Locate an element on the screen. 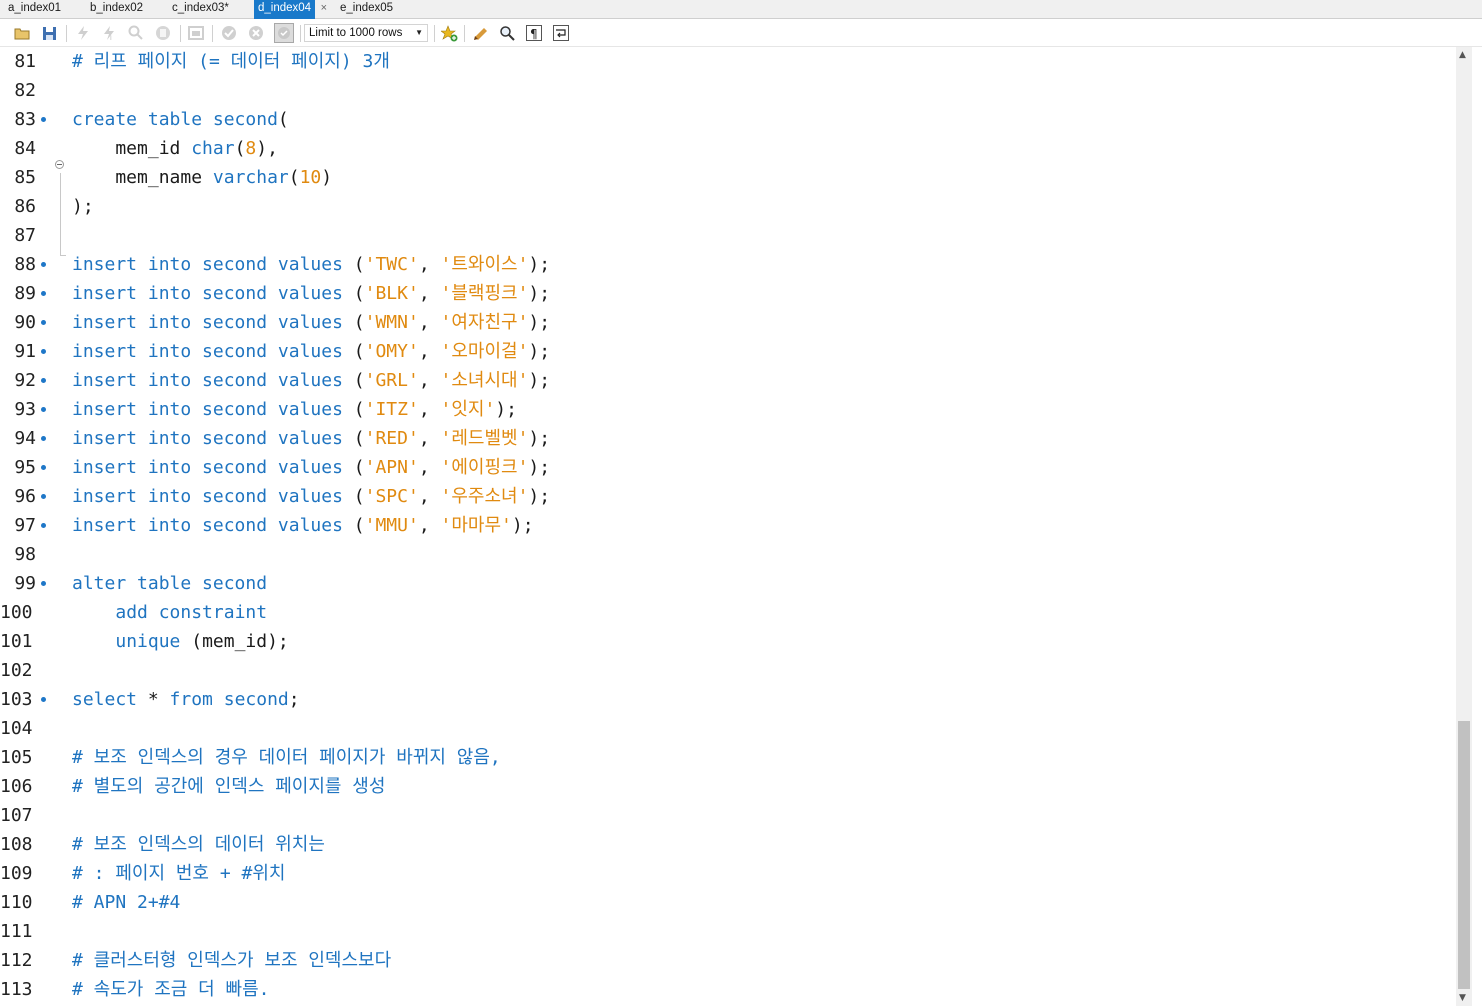  line-number: 112 is located at coordinates (16, 960).